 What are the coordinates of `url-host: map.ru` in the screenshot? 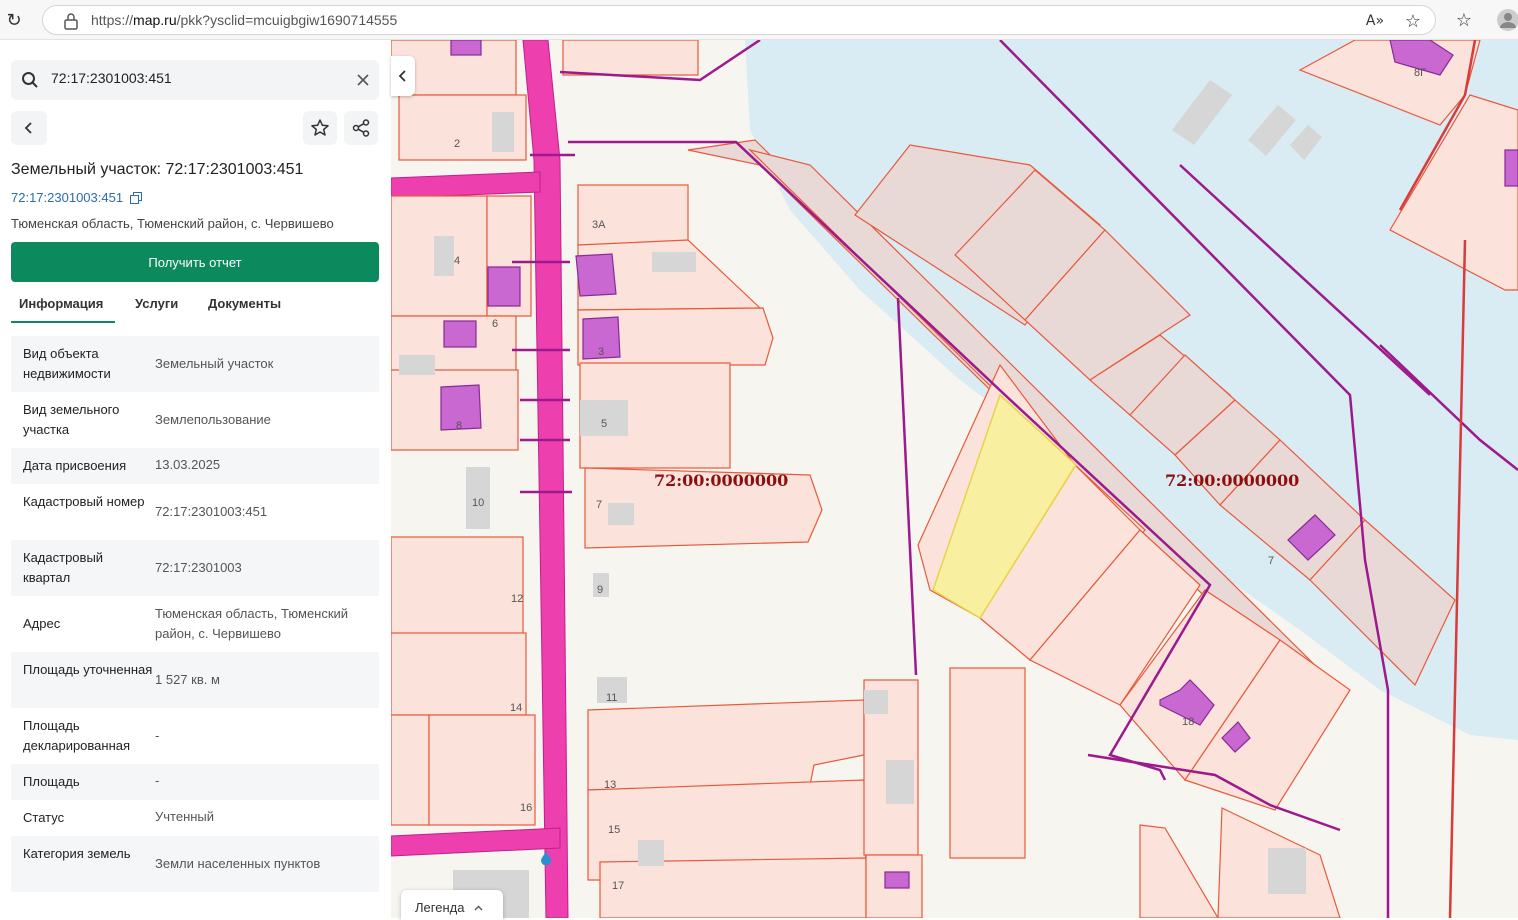 It's located at (155, 20).